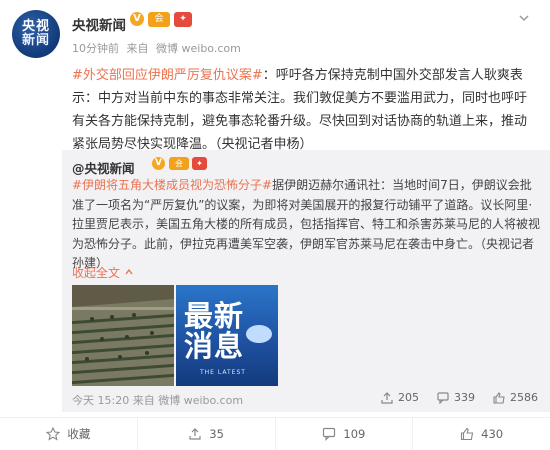  Describe the element at coordinates (137, 19) in the screenshot. I see `verified-icon: V` at that location.